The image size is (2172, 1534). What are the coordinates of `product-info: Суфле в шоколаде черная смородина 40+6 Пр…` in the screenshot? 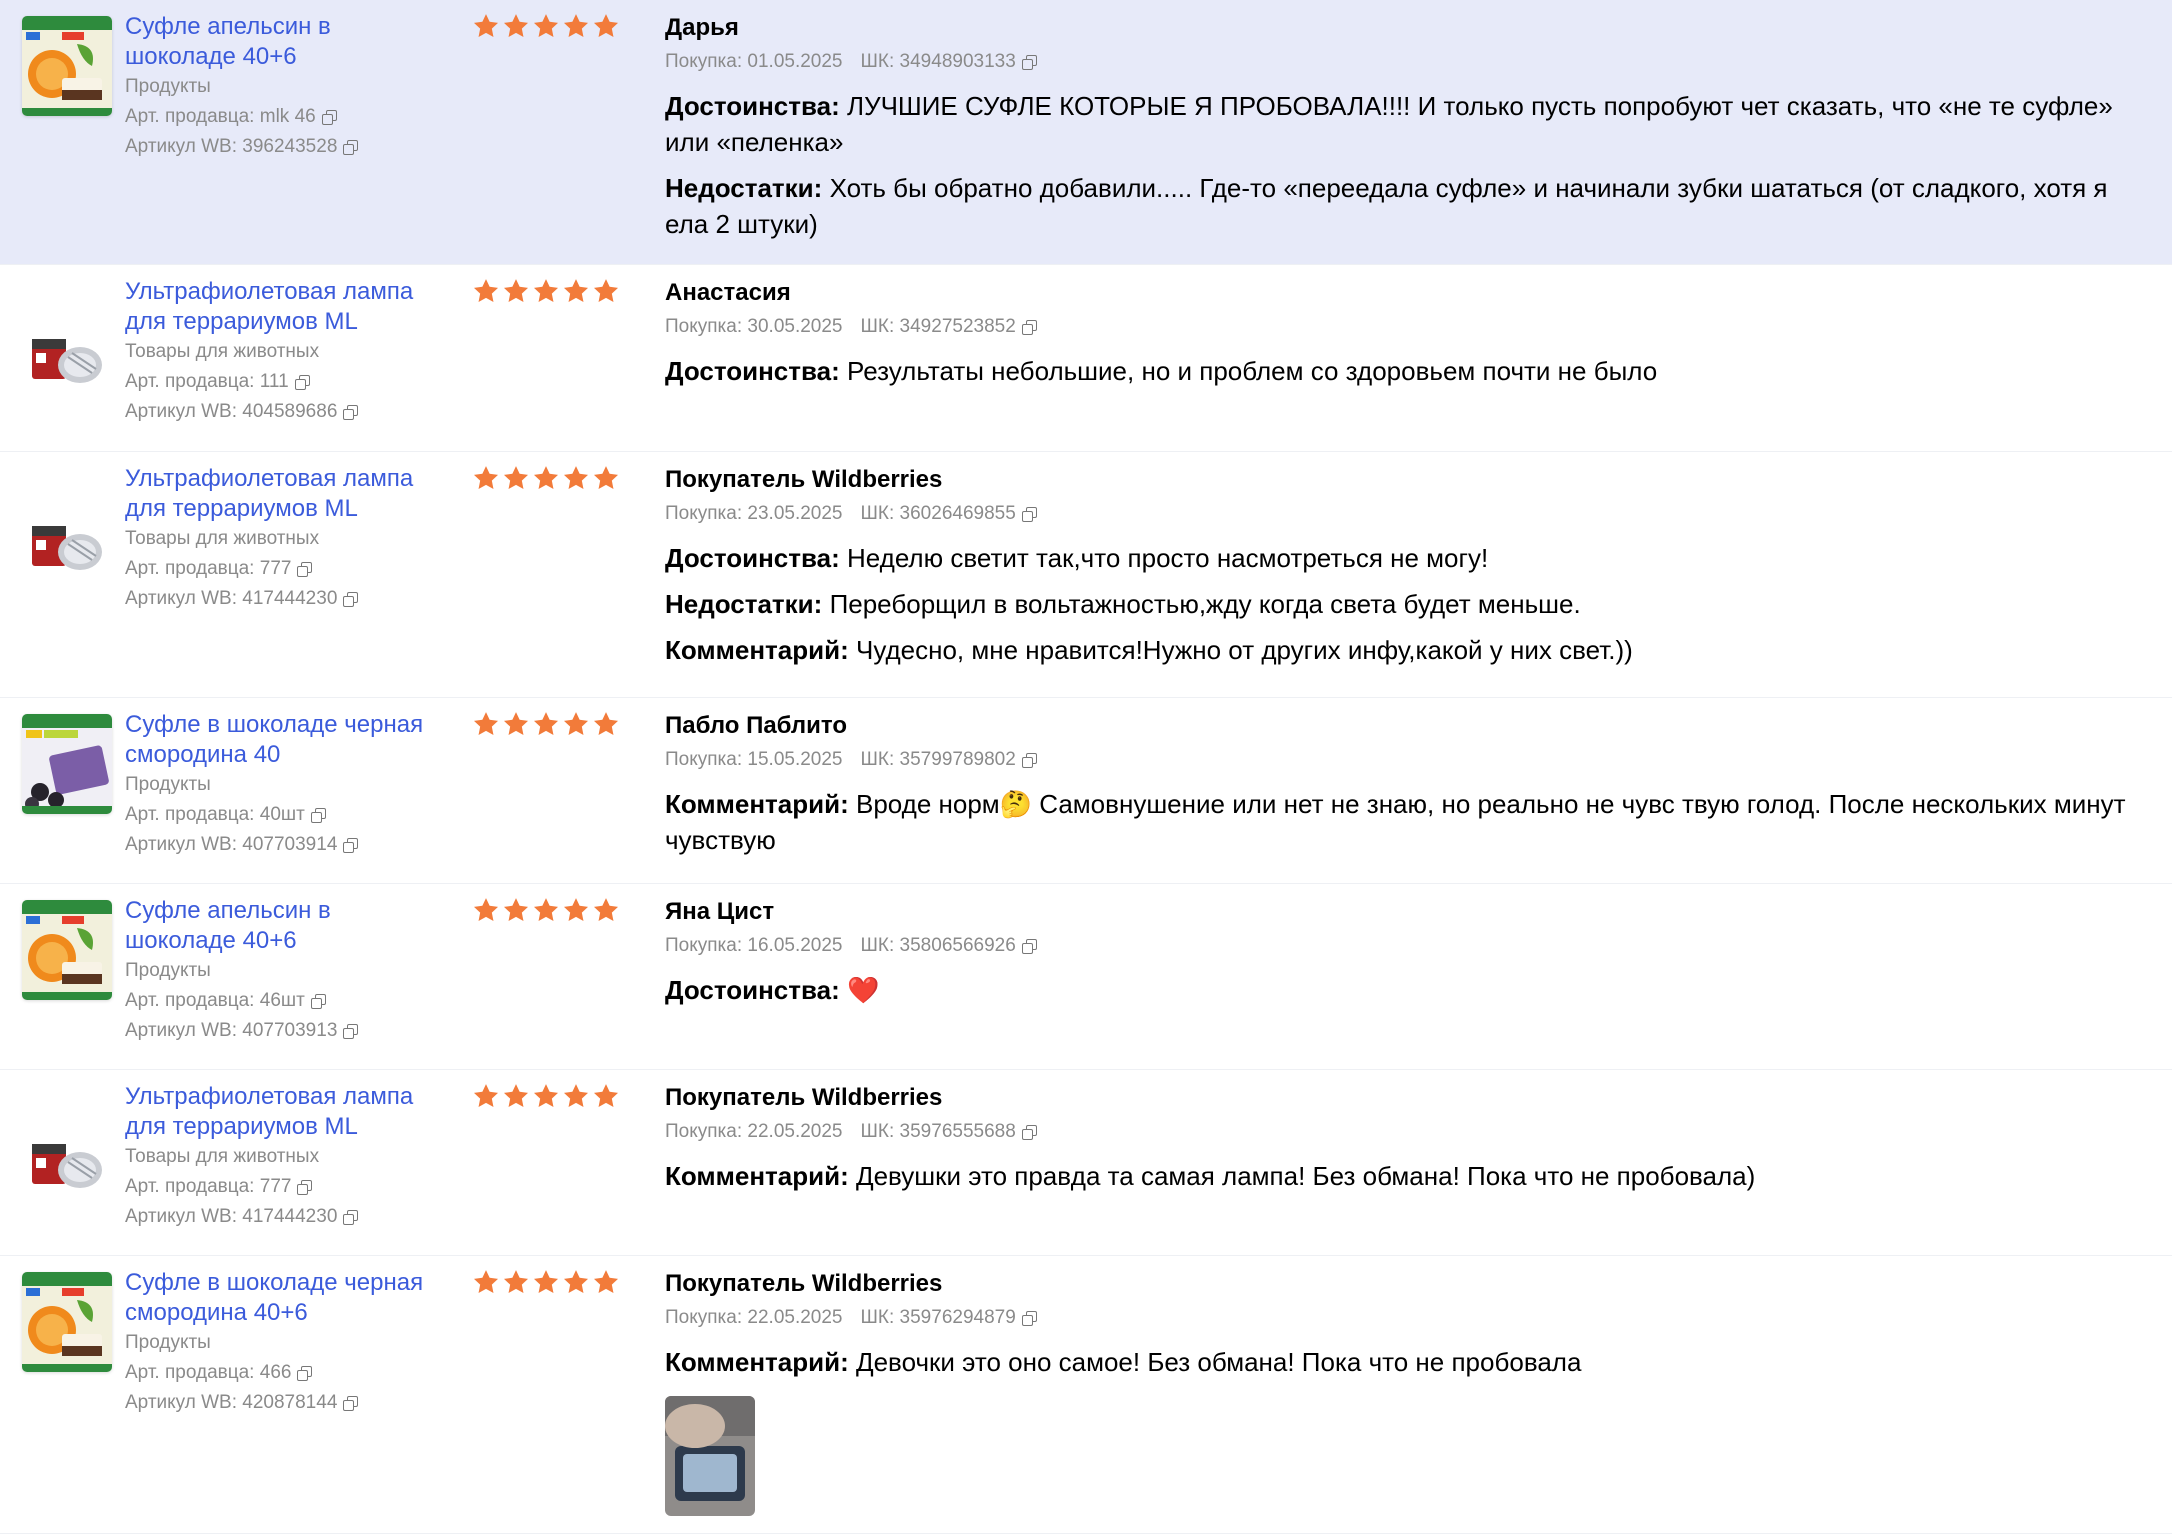 It's located at (285, 1343).